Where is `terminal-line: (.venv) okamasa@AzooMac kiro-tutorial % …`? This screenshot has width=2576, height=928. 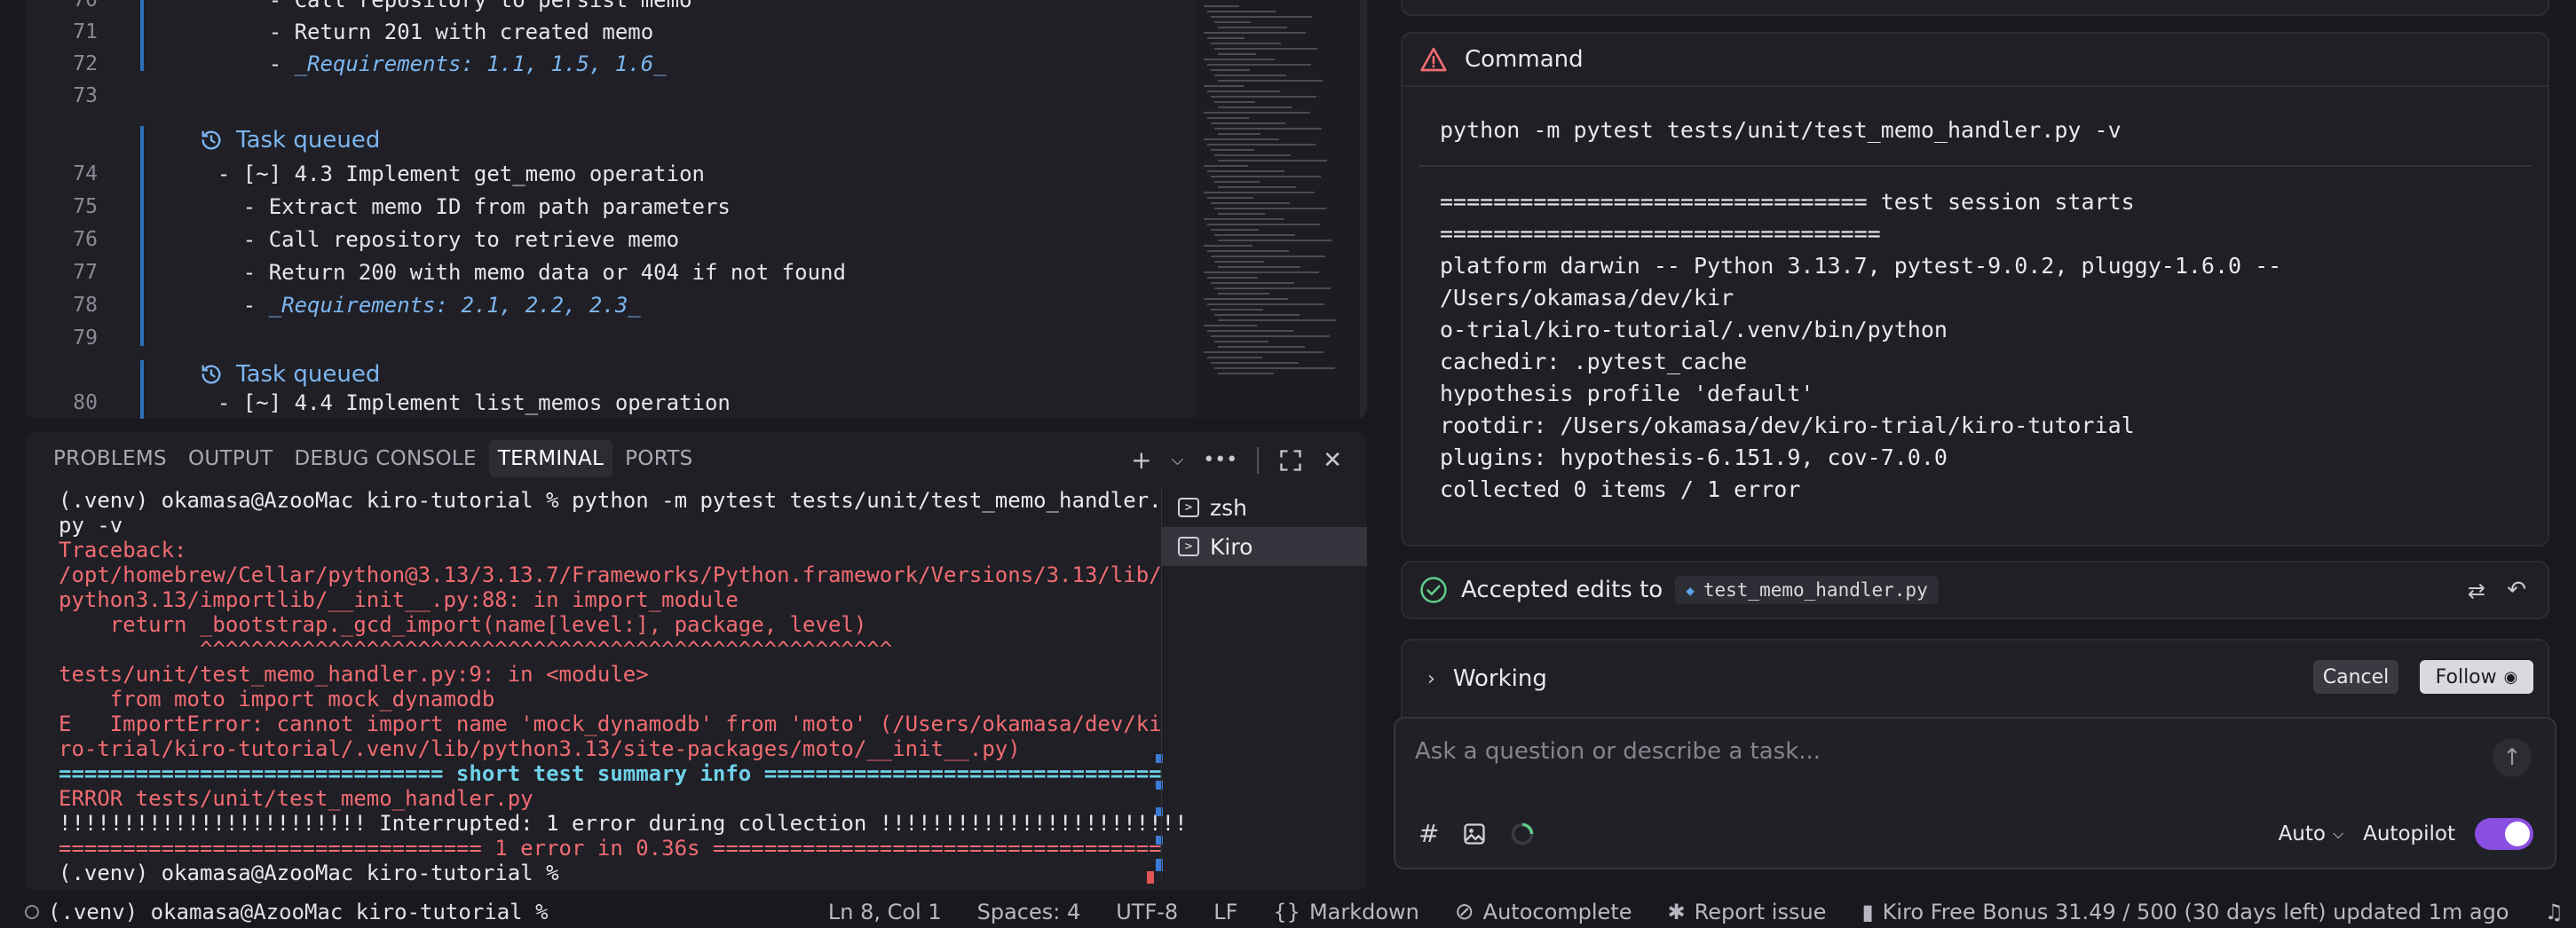
terminal-line: (.venv) okamasa@AzooMac kiro-tutorial % … is located at coordinates (610, 501).